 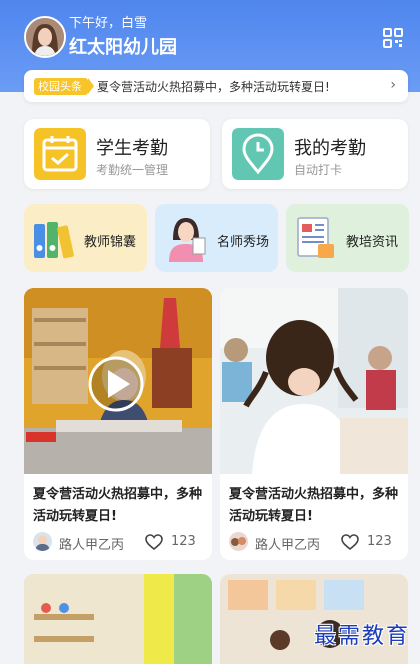 I want to click on quick-card-label: 教师锦囊, so click(x=110, y=242).